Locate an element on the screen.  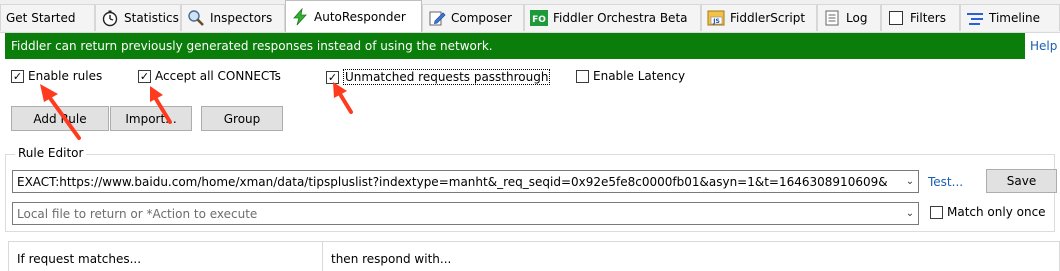
tab-label: Fiddler Orchestra Beta is located at coordinates (620, 18).